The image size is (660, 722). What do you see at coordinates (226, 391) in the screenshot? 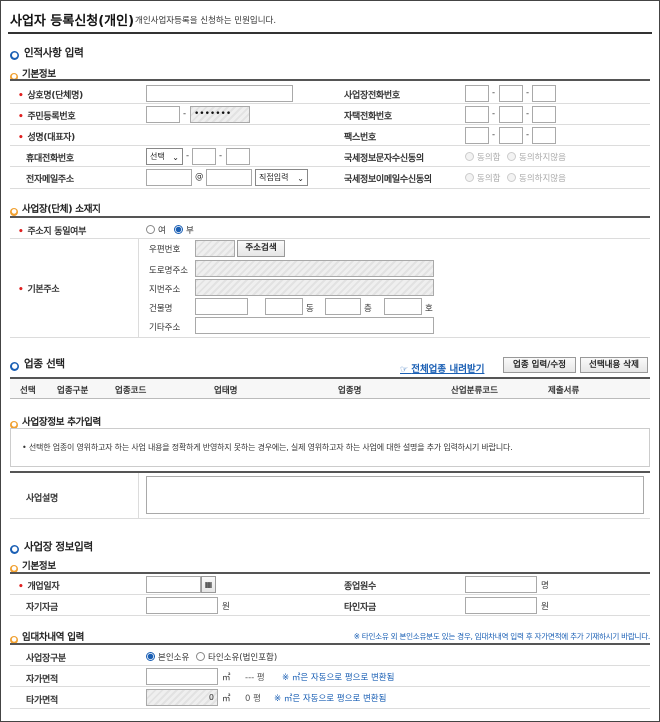
I see `col-business-type: 업태명` at bounding box center [226, 391].